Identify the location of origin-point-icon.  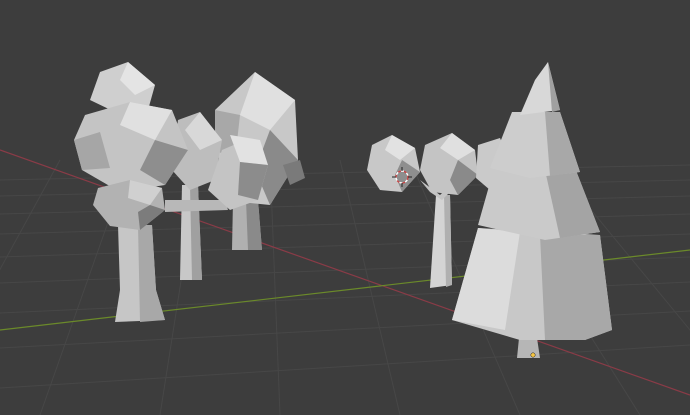
(533, 355).